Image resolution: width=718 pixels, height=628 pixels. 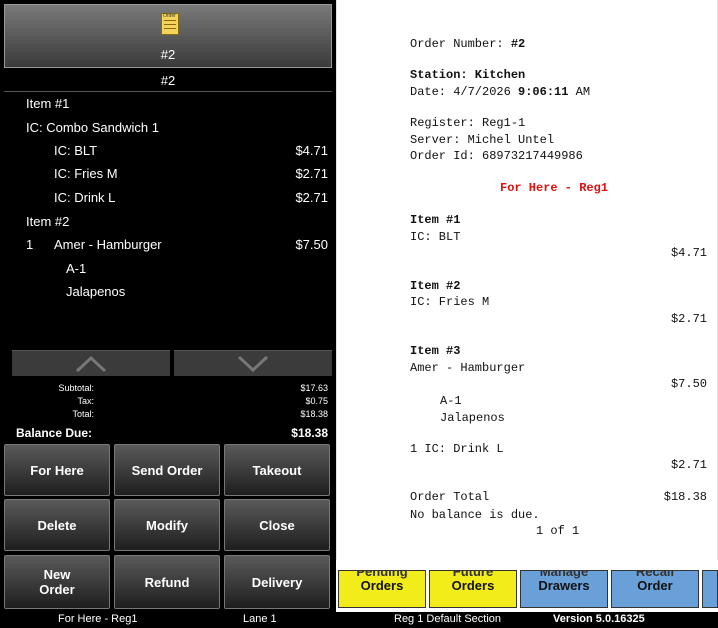 I want to click on receipt-total-label: Order Total, so click(x=450, y=497).